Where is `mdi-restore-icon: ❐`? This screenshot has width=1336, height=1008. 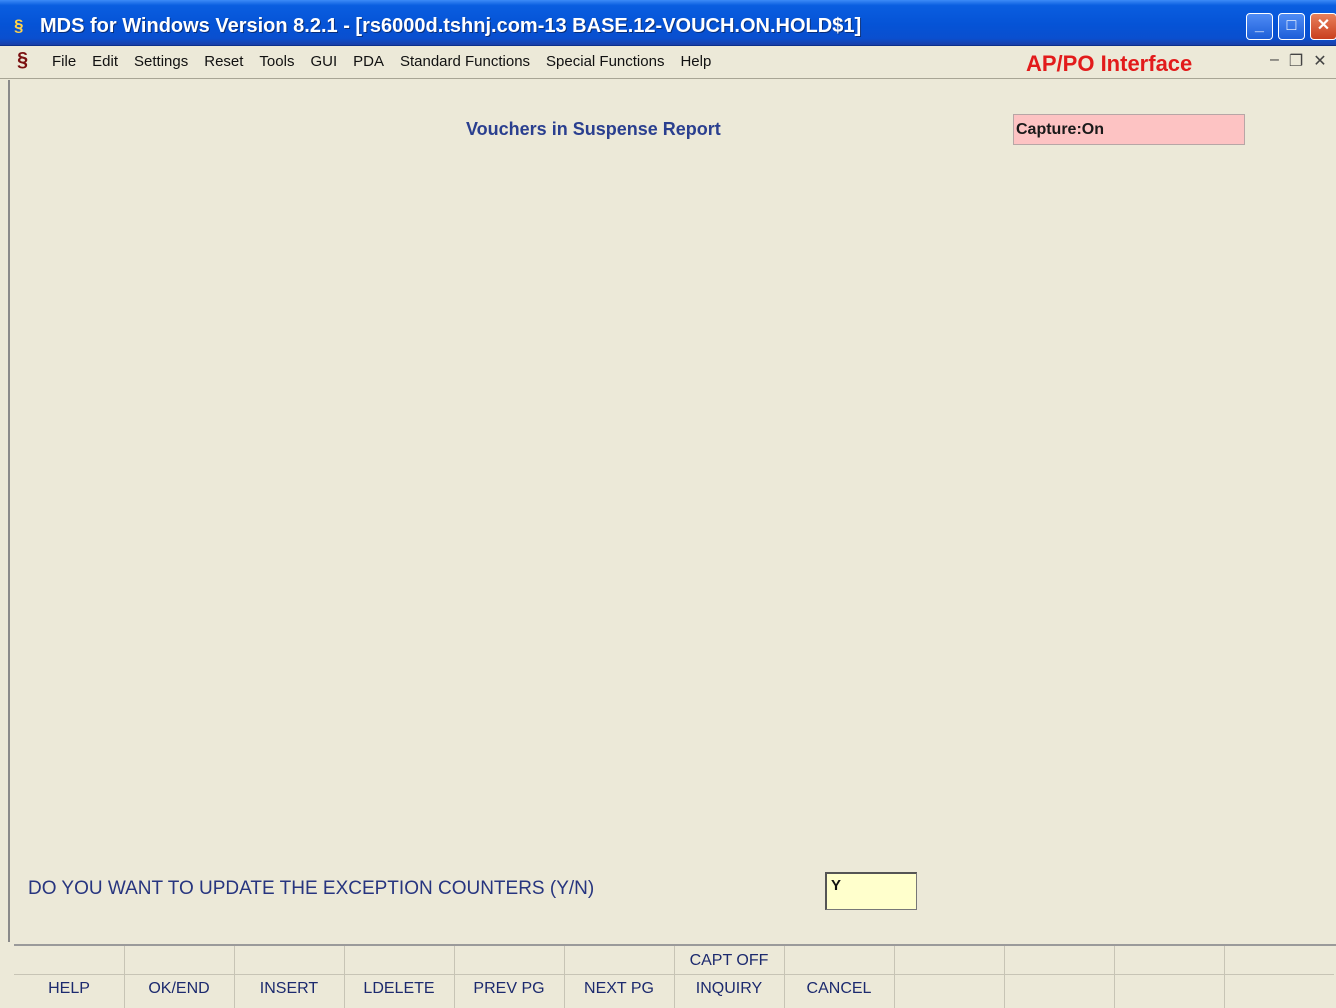 mdi-restore-icon: ❐ is located at coordinates (1296, 61).